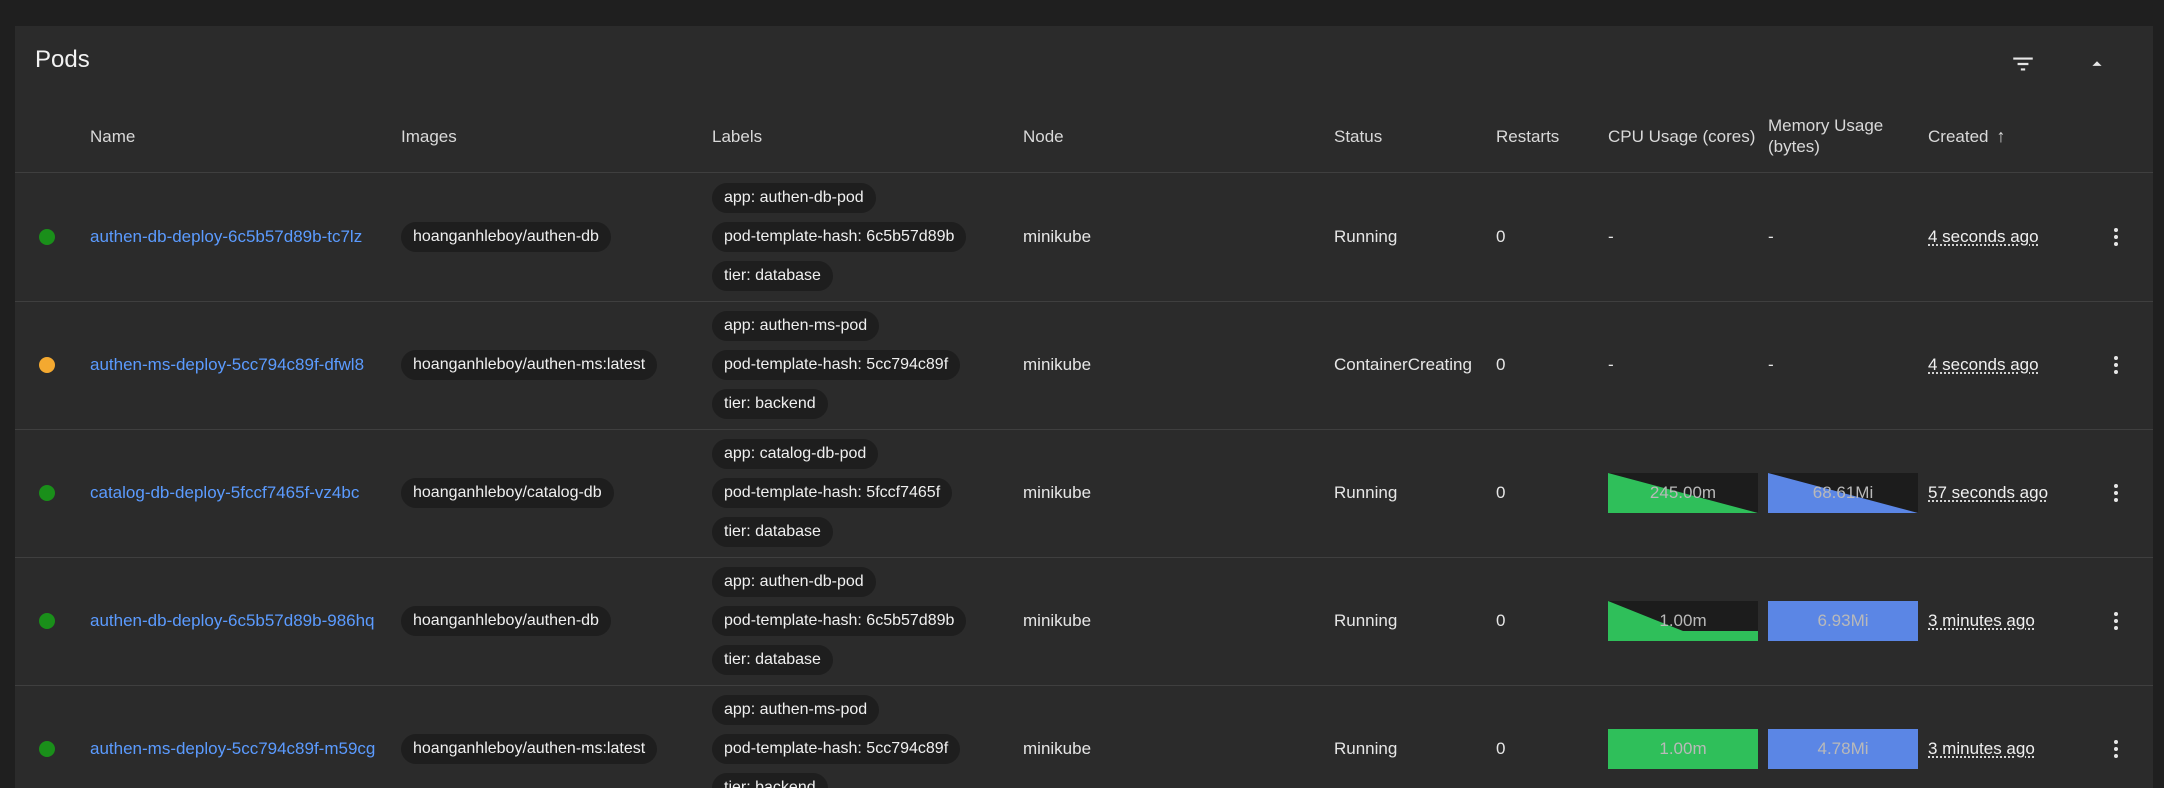 The width and height of the screenshot is (2164, 788). What do you see at coordinates (1794, 146) in the screenshot?
I see `column-header-memory-line2: (bytes)` at bounding box center [1794, 146].